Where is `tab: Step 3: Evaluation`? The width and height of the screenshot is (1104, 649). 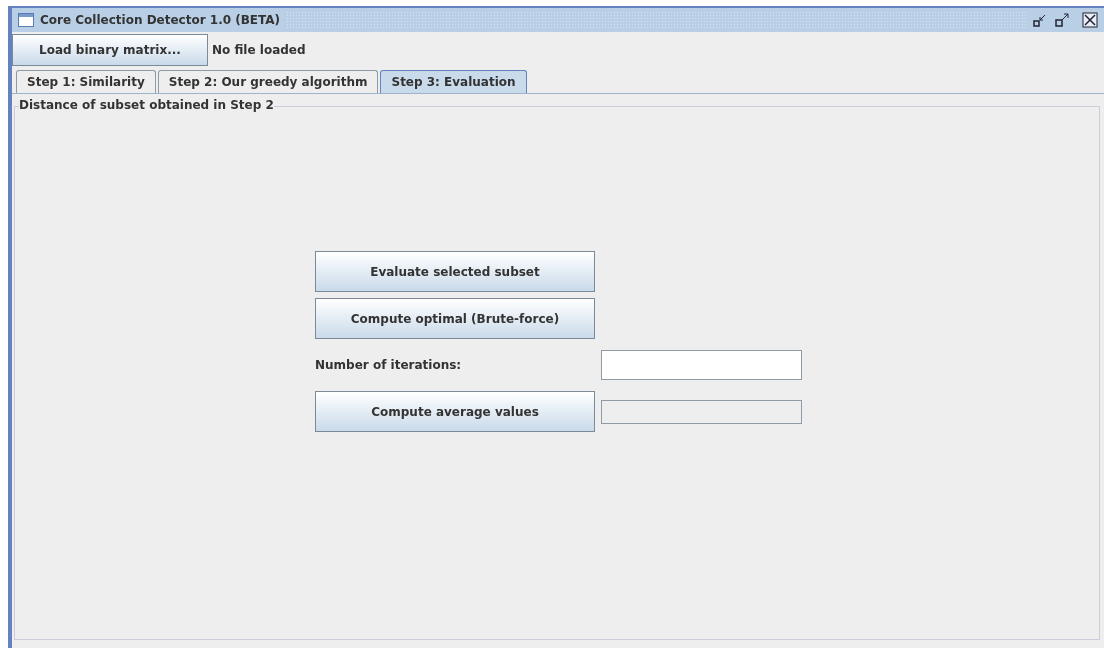
tab: Step 3: Evaluation is located at coordinates (453, 81).